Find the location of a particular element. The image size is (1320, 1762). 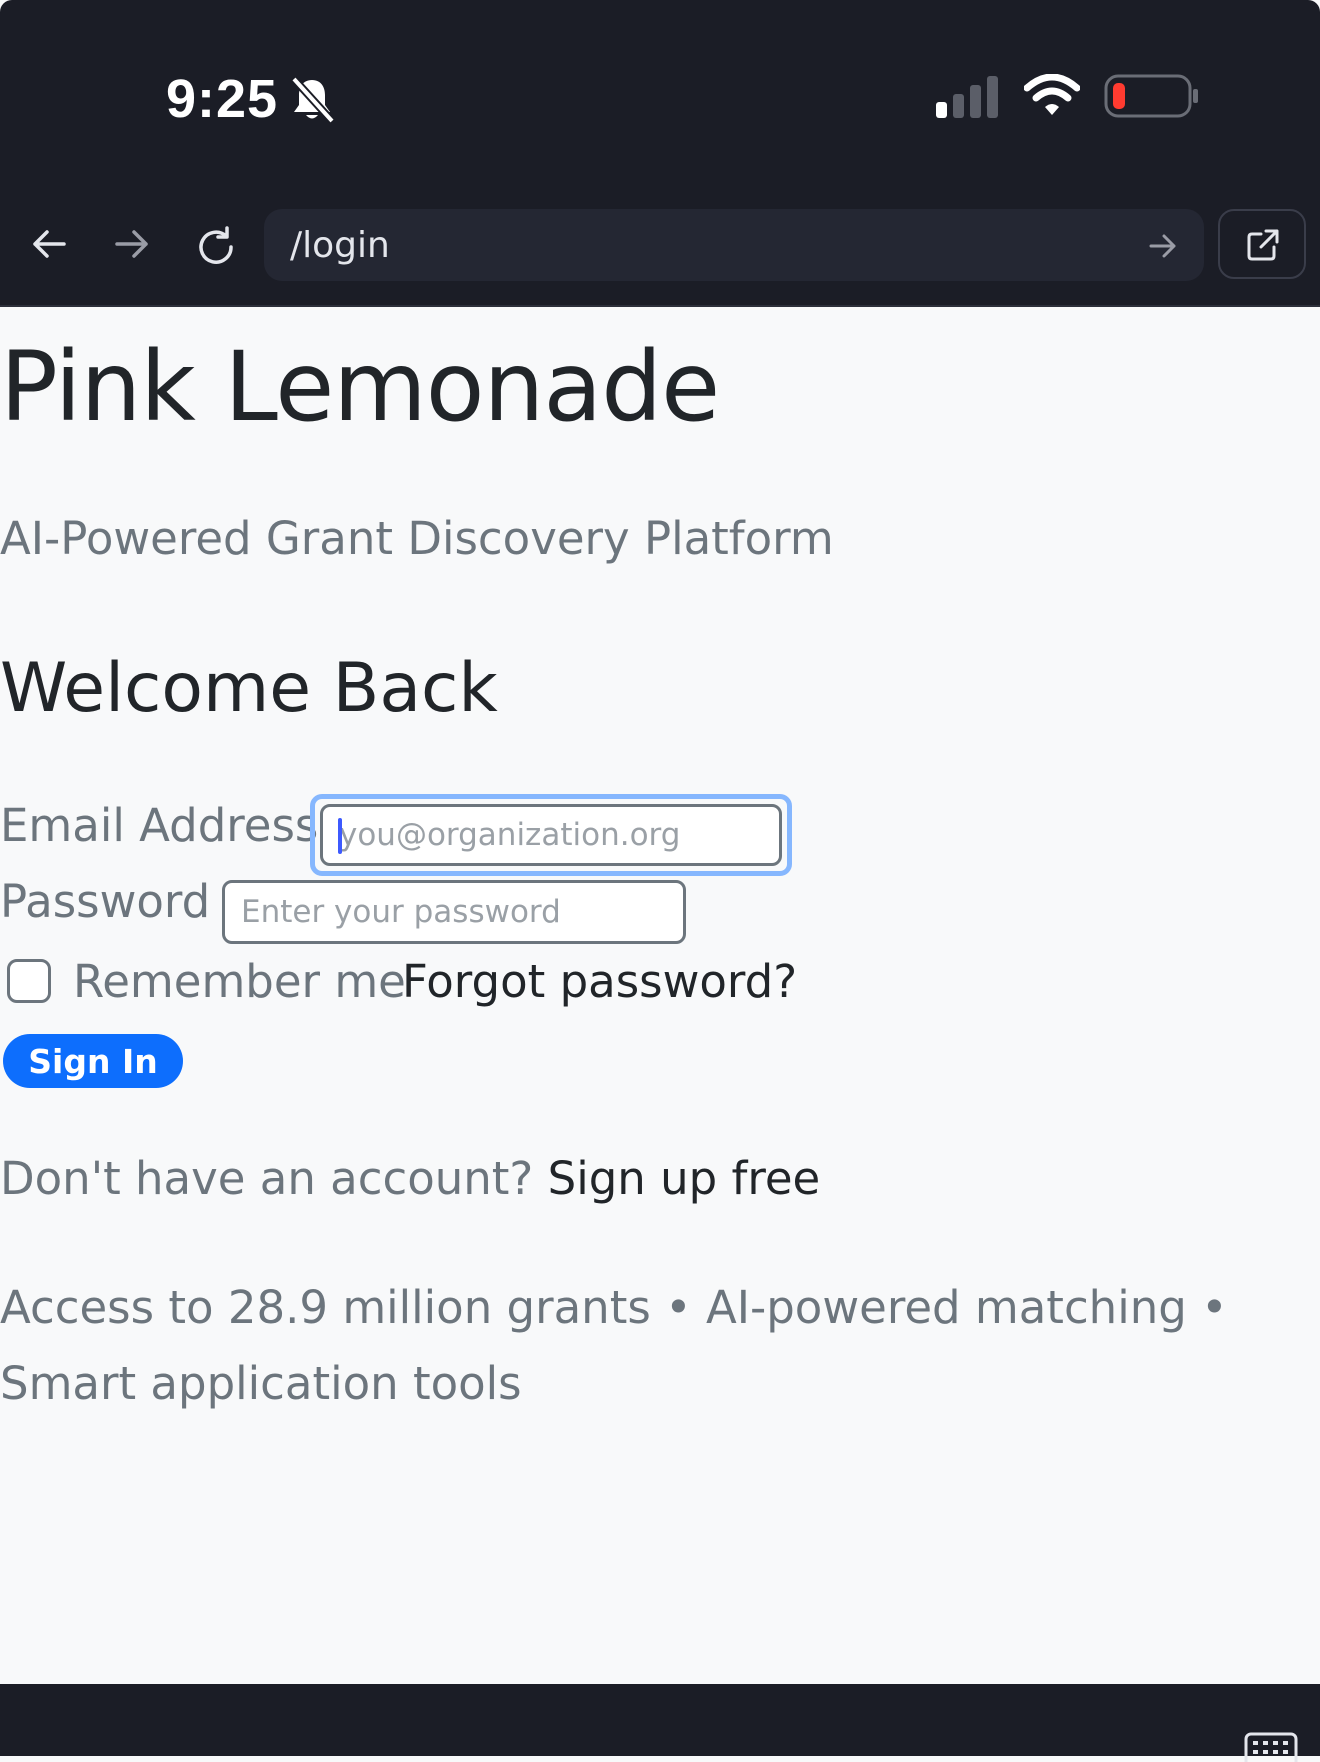

forward-arrow-icon is located at coordinates (132, 244).